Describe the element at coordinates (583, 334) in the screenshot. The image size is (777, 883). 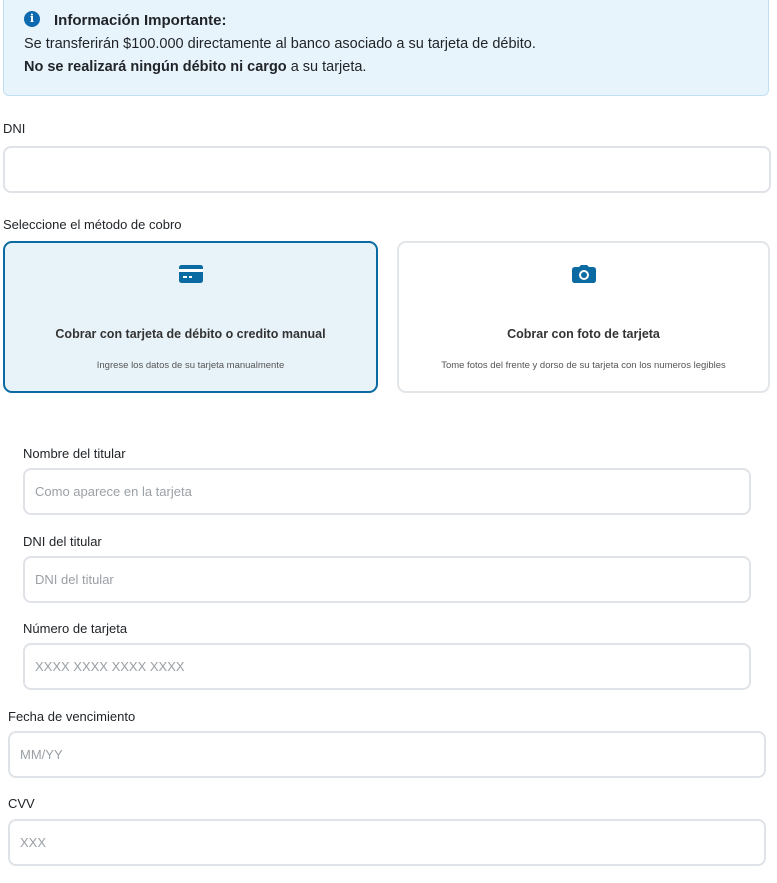
I see `method-option-title: Cobrar con foto de tarjeta` at that location.